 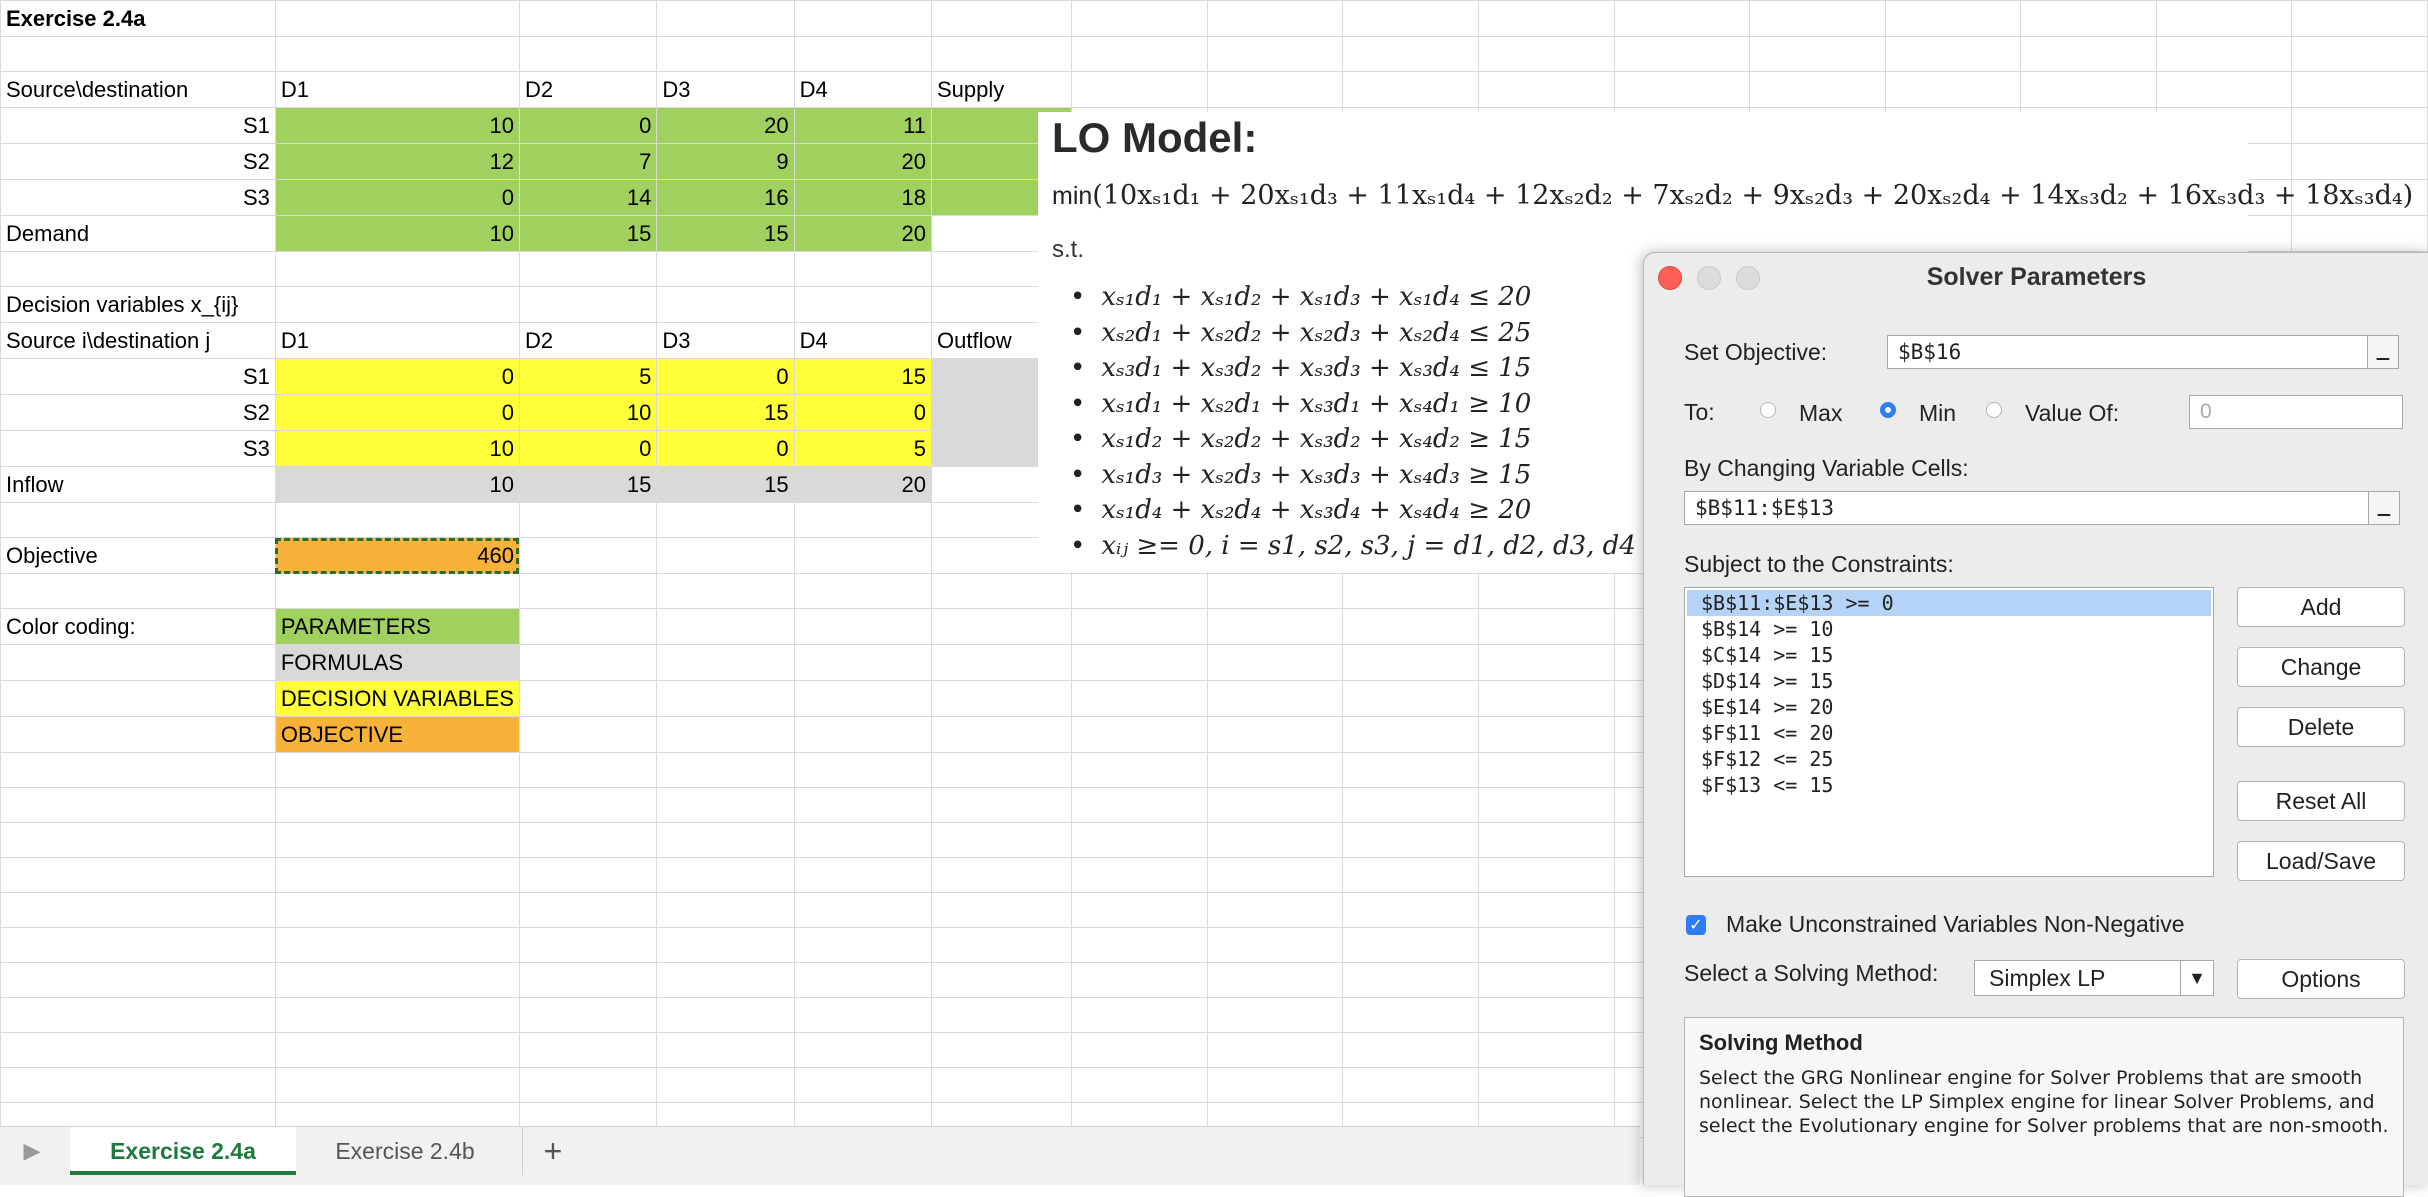 I want to click on cell: S2, so click(x=138, y=161).